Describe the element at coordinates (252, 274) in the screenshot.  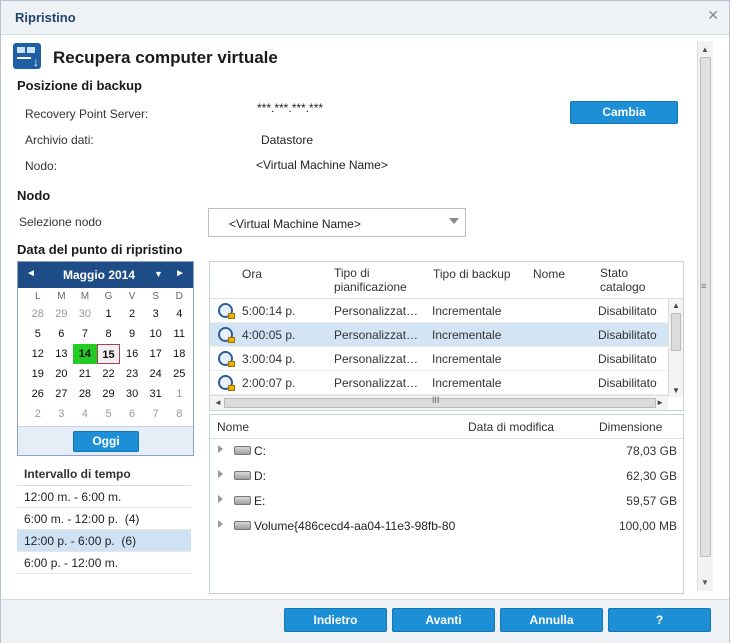
I see `column-header-time: Ora` at that location.